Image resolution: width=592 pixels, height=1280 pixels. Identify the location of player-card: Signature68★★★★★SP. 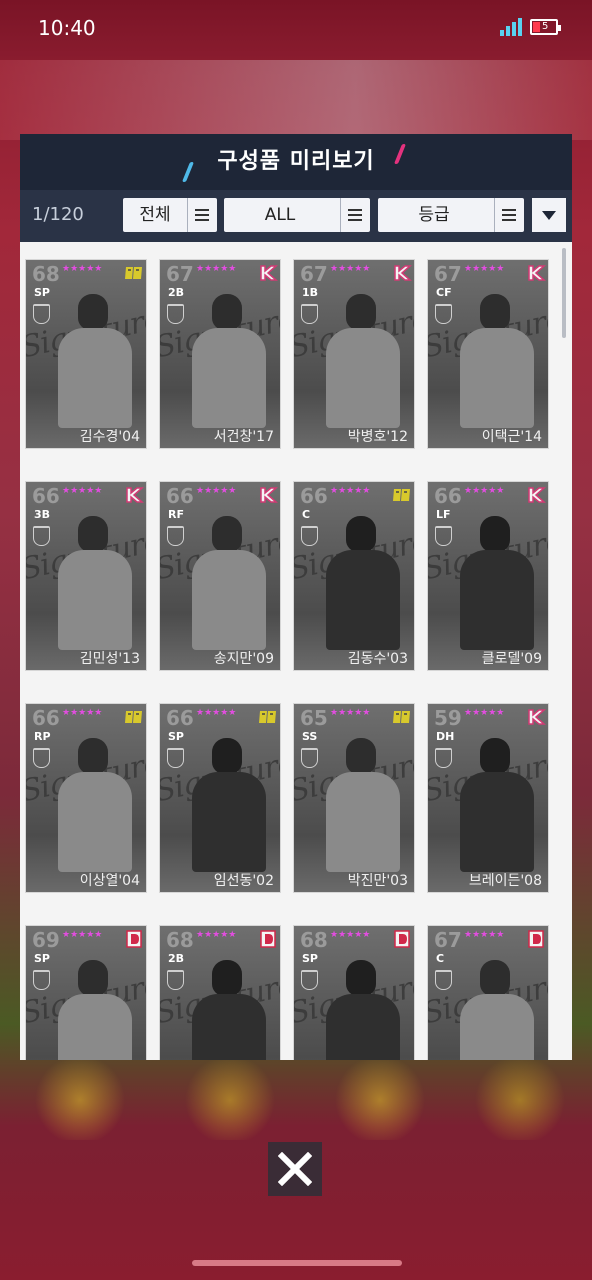
(354, 993).